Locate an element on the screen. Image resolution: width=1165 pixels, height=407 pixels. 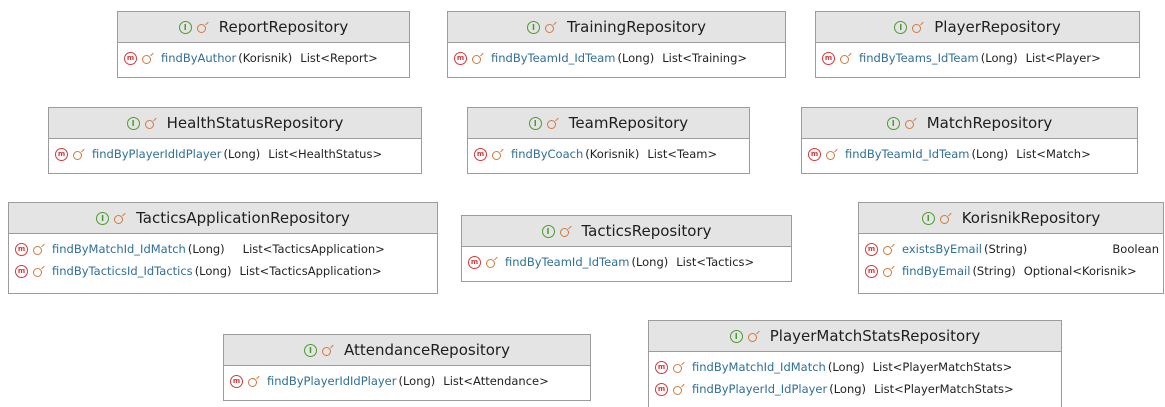
repo-header: I PlayerRepository is located at coordinates (977, 27).